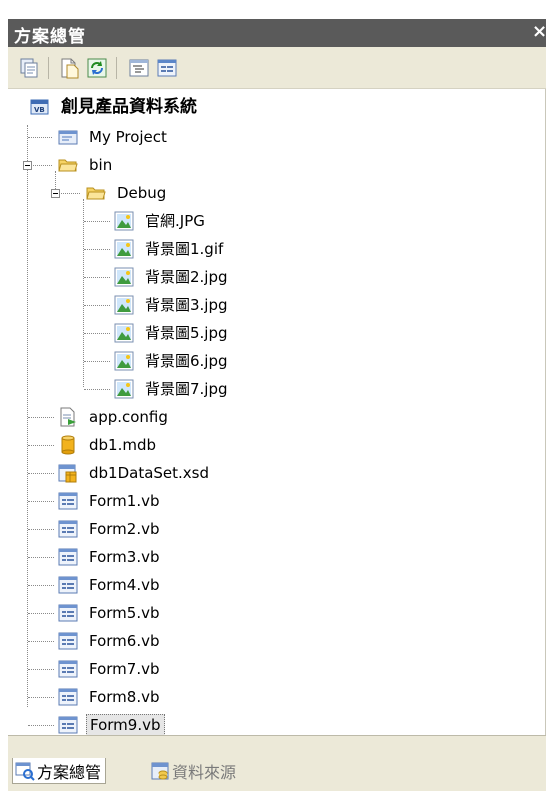 This screenshot has height=791, width=546. I want to click on tree-item-image-file: 官網.JPG, so click(161, 221).